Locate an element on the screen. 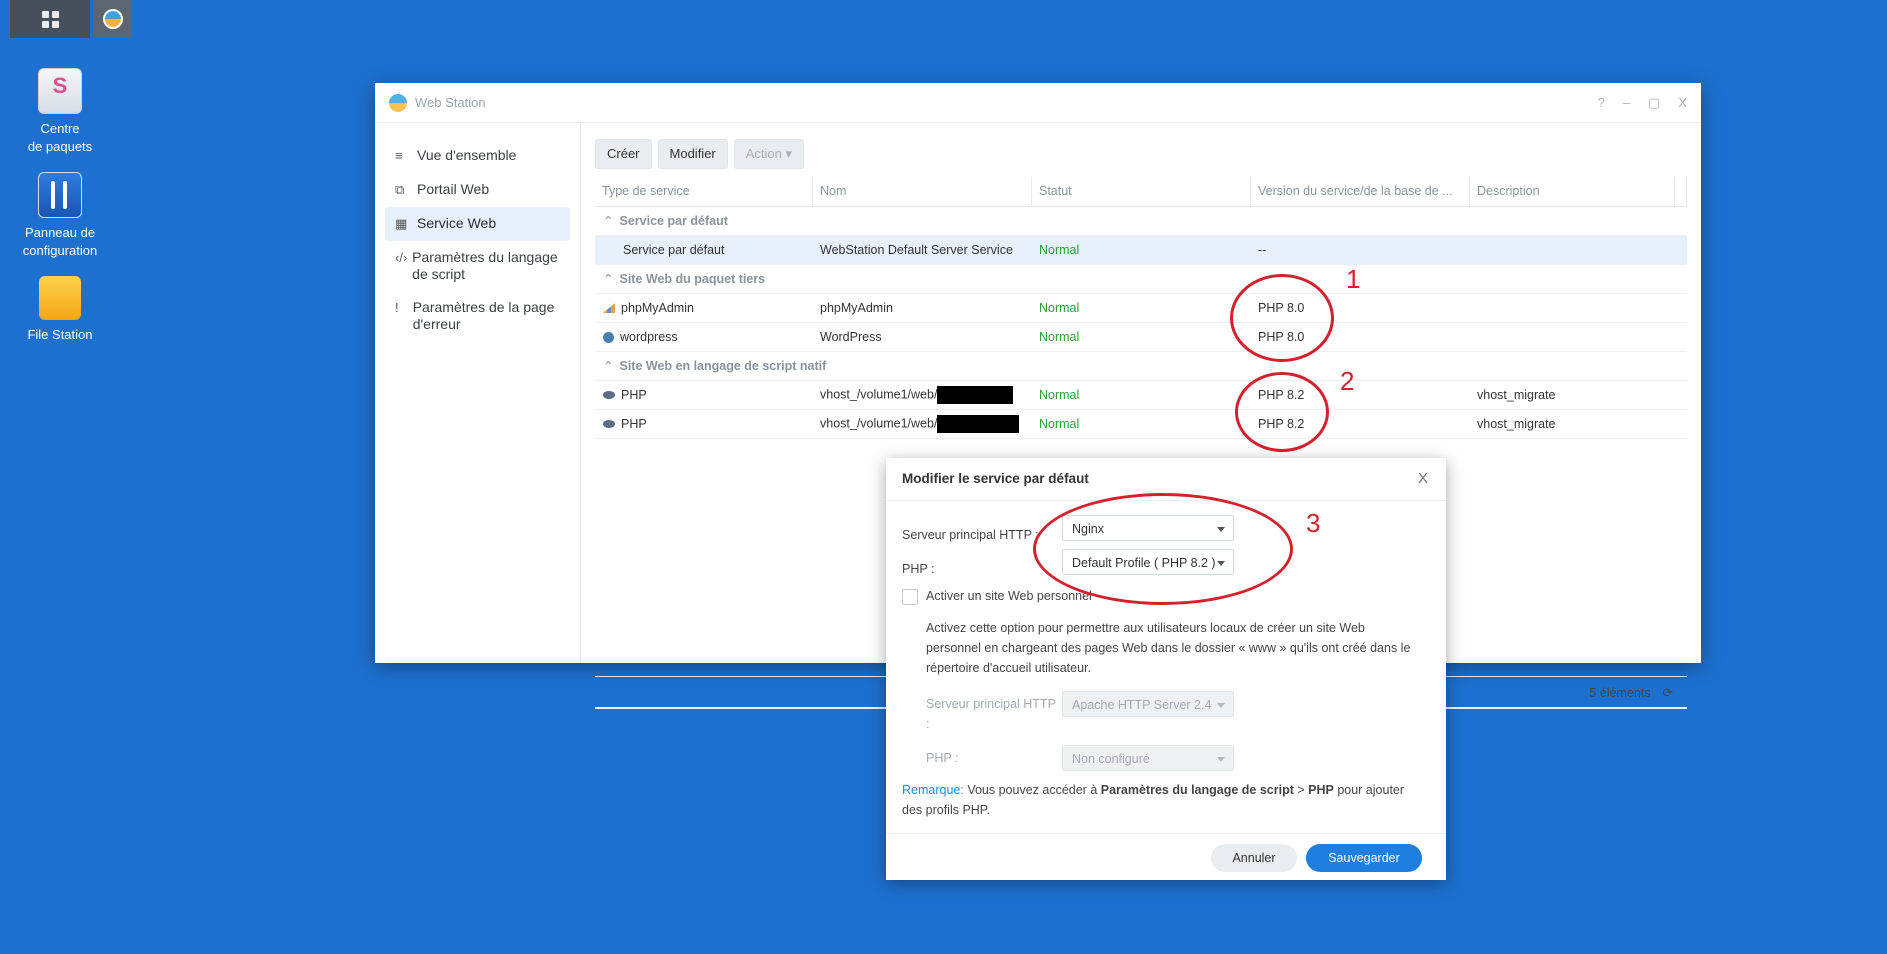  portal-icon: ⧉ is located at coordinates (400, 189).